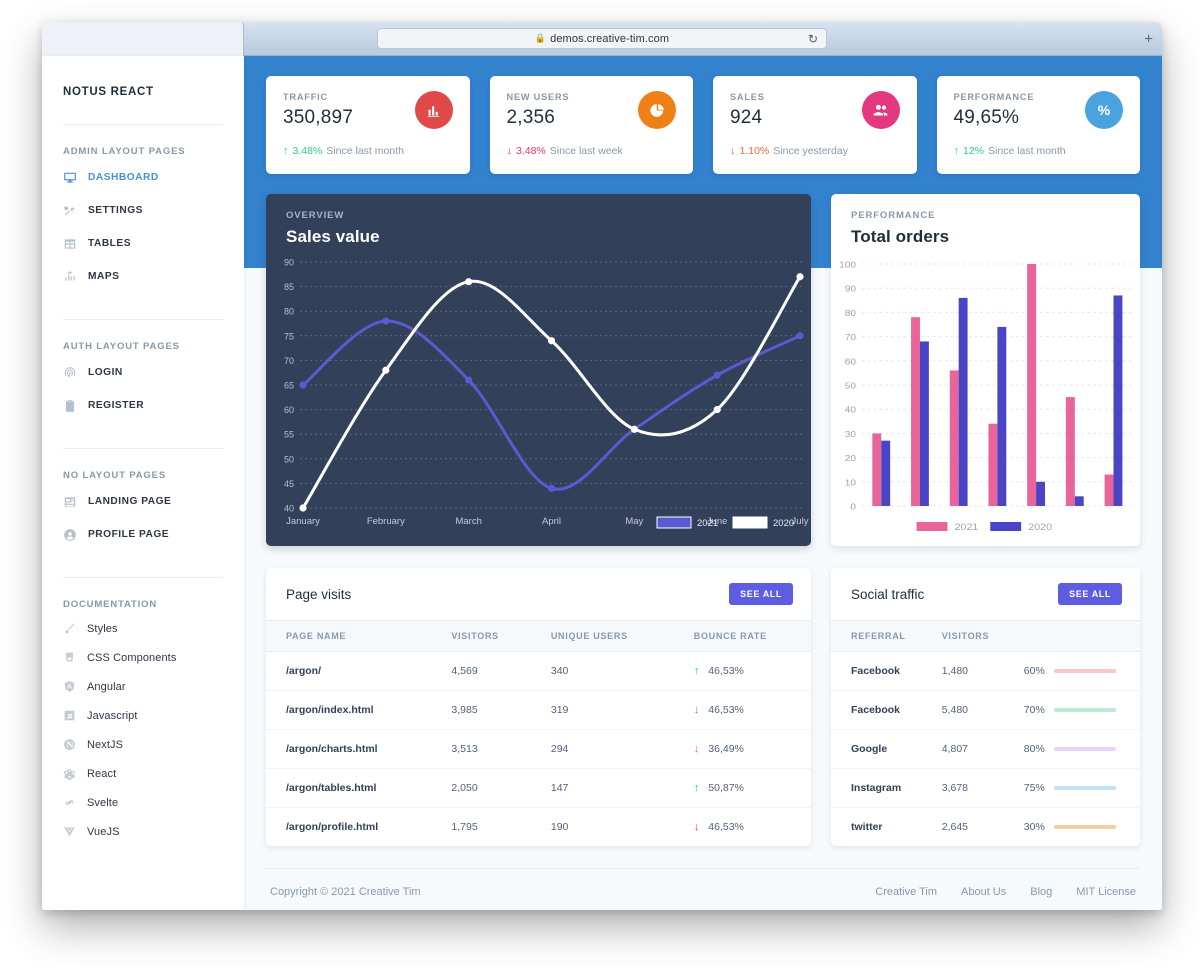 The image size is (1200, 972). What do you see at coordinates (289, 484) in the screenshot?
I see `svg-text: 45` at bounding box center [289, 484].